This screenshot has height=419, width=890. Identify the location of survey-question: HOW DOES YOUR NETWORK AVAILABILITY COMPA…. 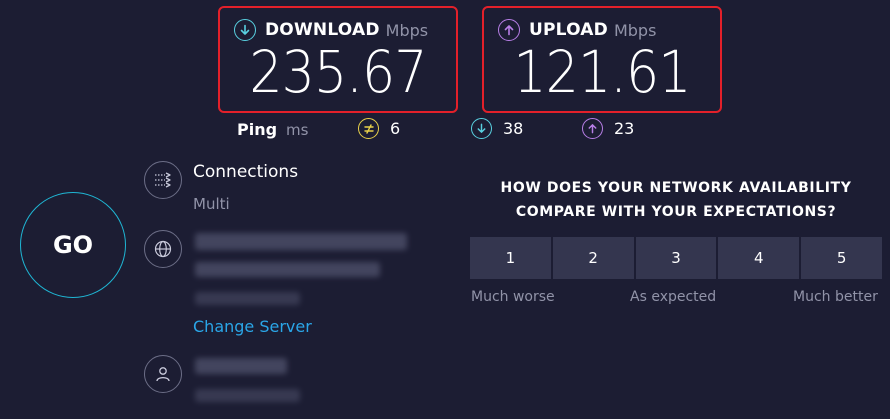
(676, 200).